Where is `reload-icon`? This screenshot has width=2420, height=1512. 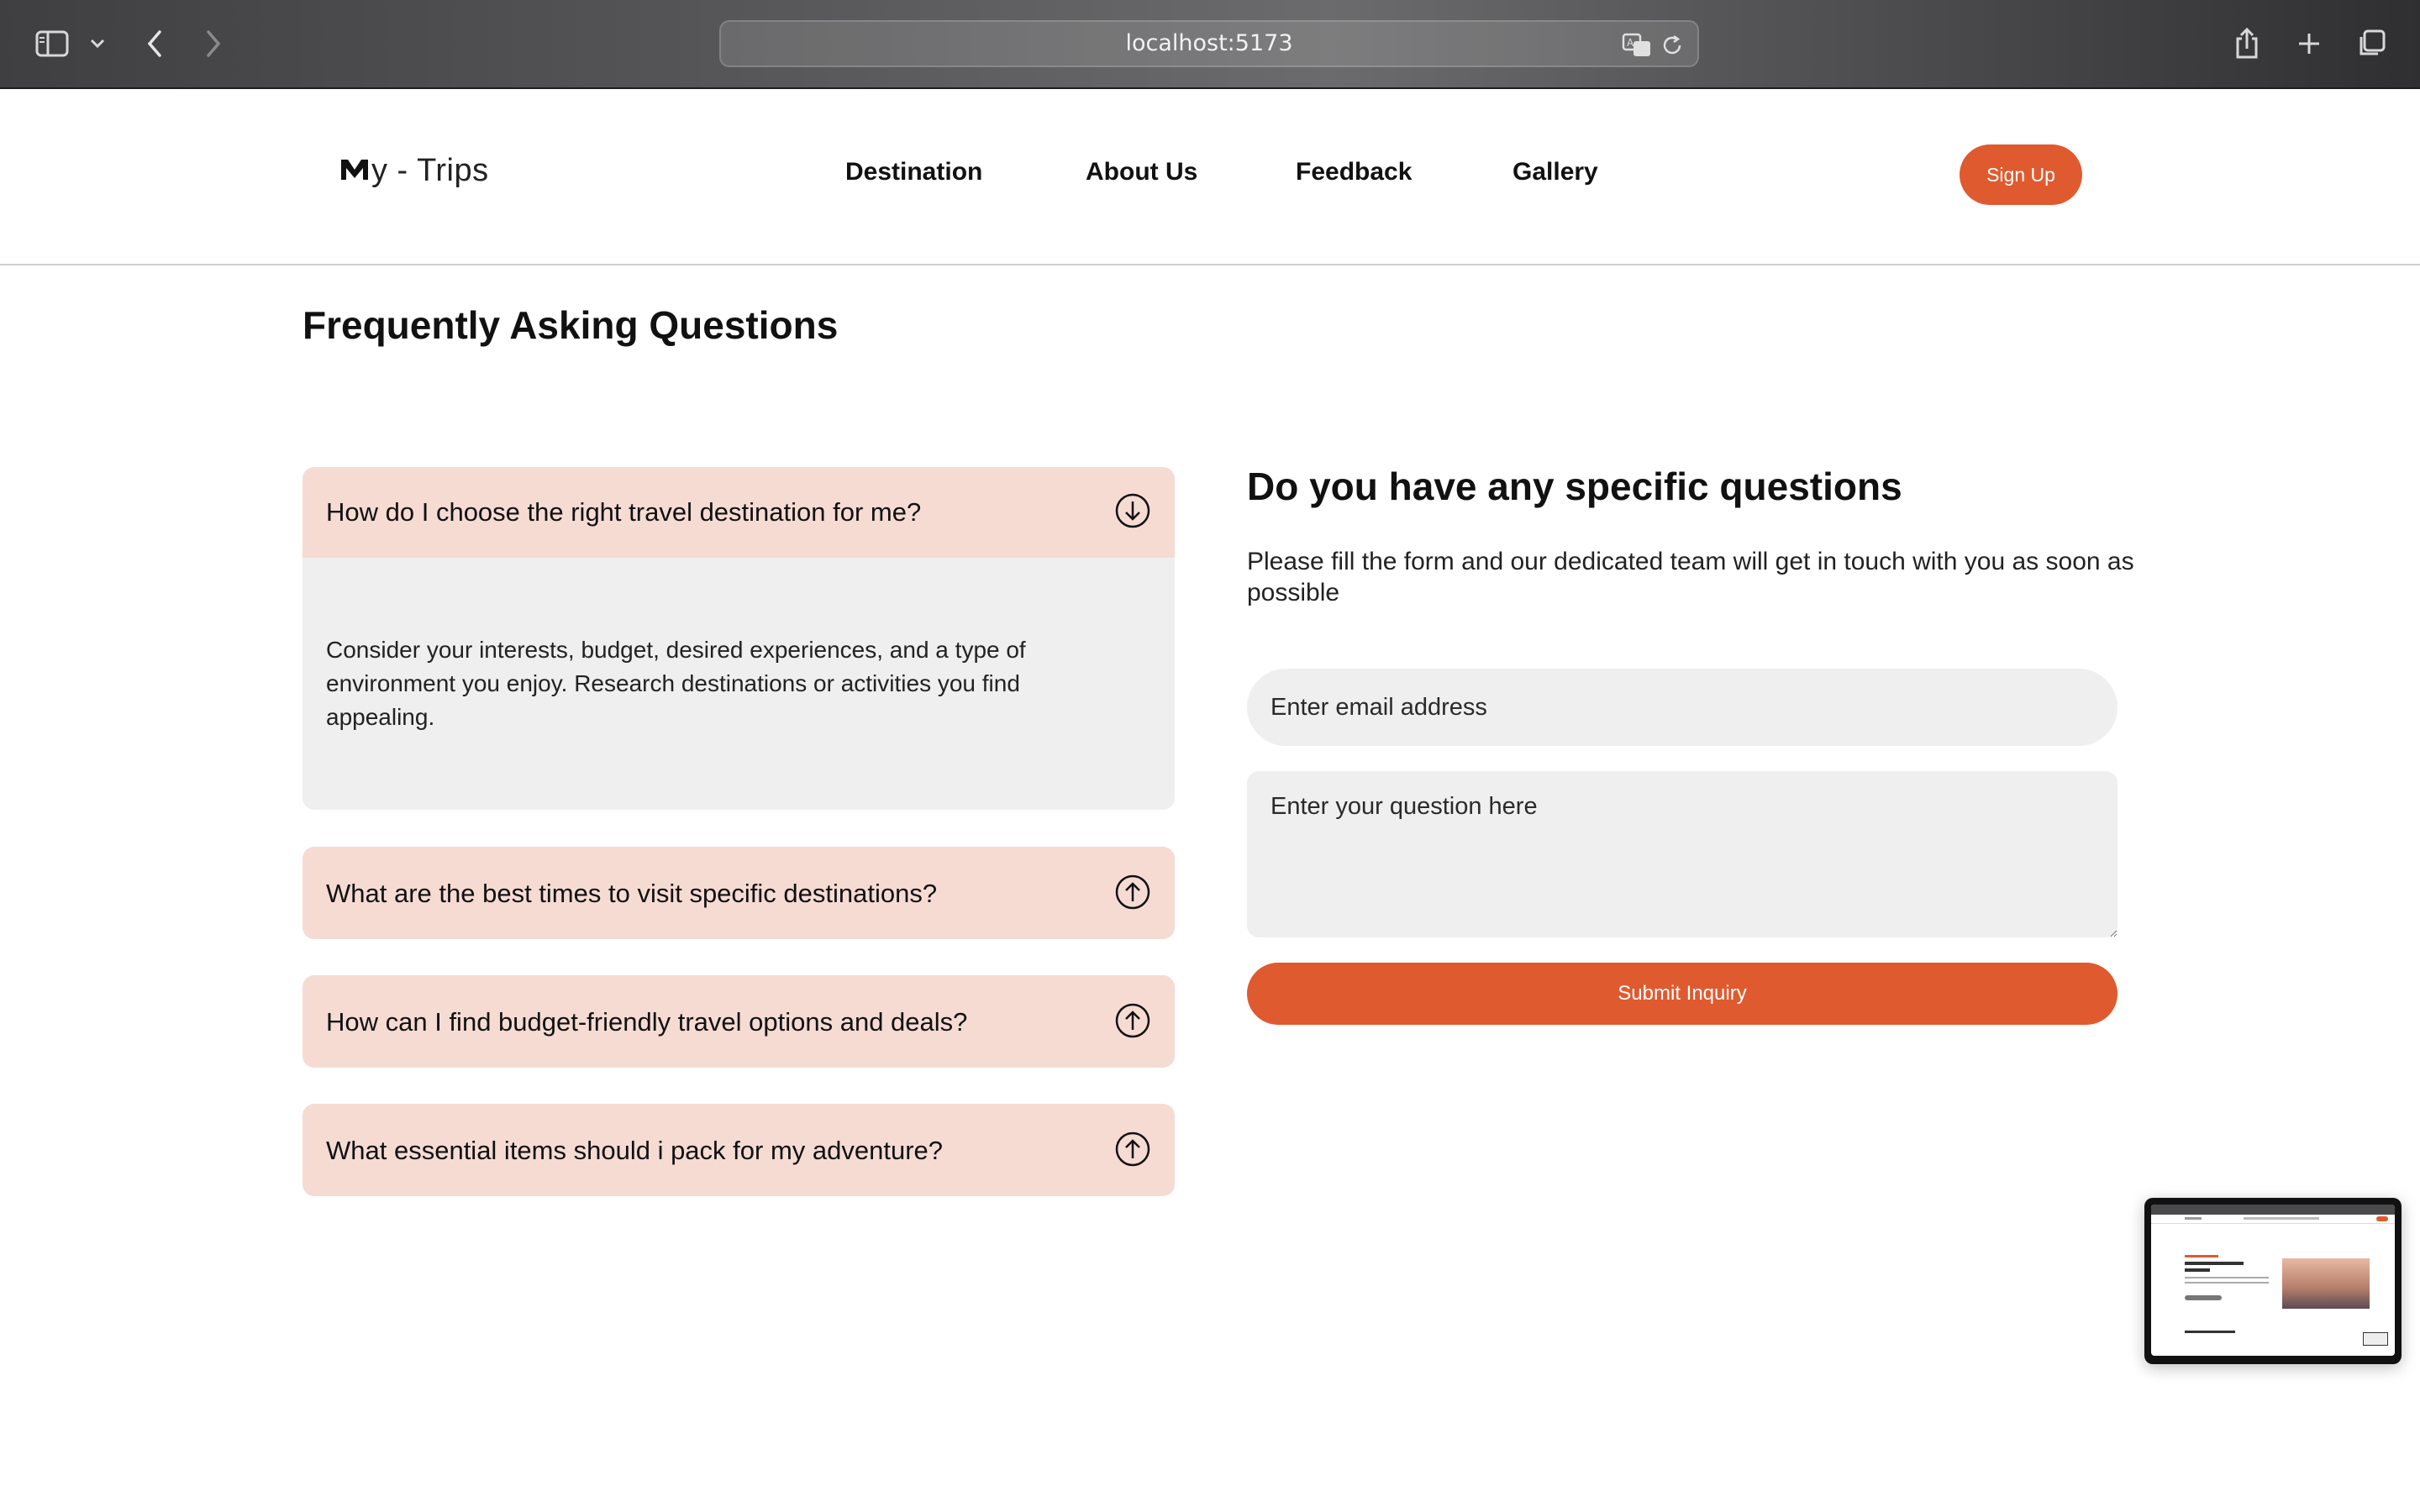
reload-icon is located at coordinates (1672, 45).